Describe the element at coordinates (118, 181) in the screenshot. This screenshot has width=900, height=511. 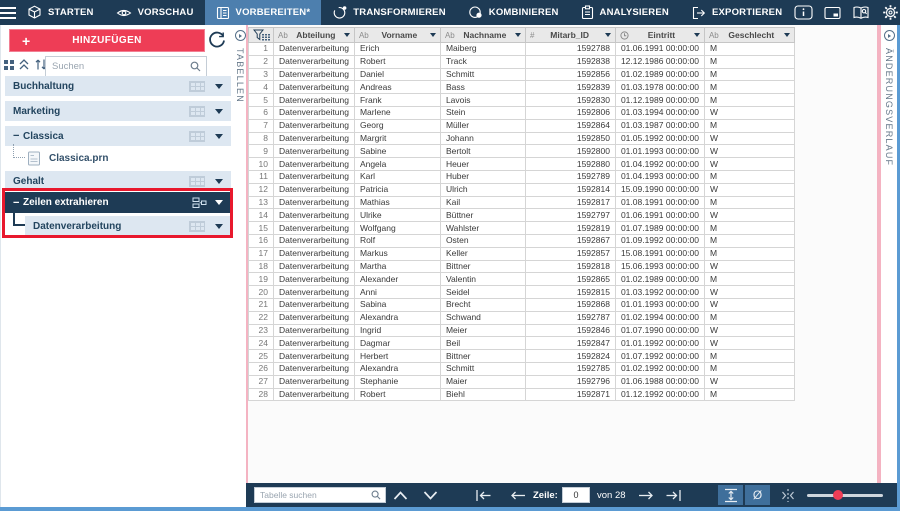
I see `sidebar-item-gehalt: Gehalt` at that location.